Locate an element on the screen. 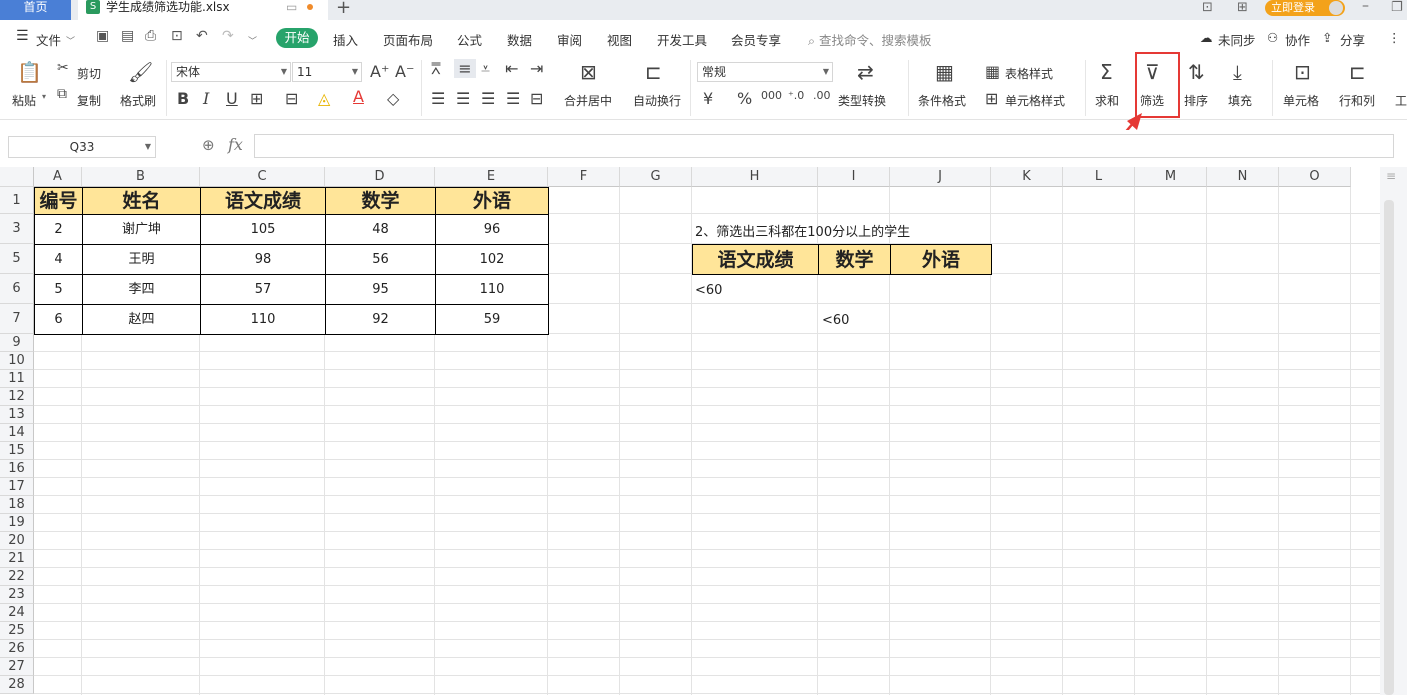  share-icon: ⇪ is located at coordinates (1327, 37).